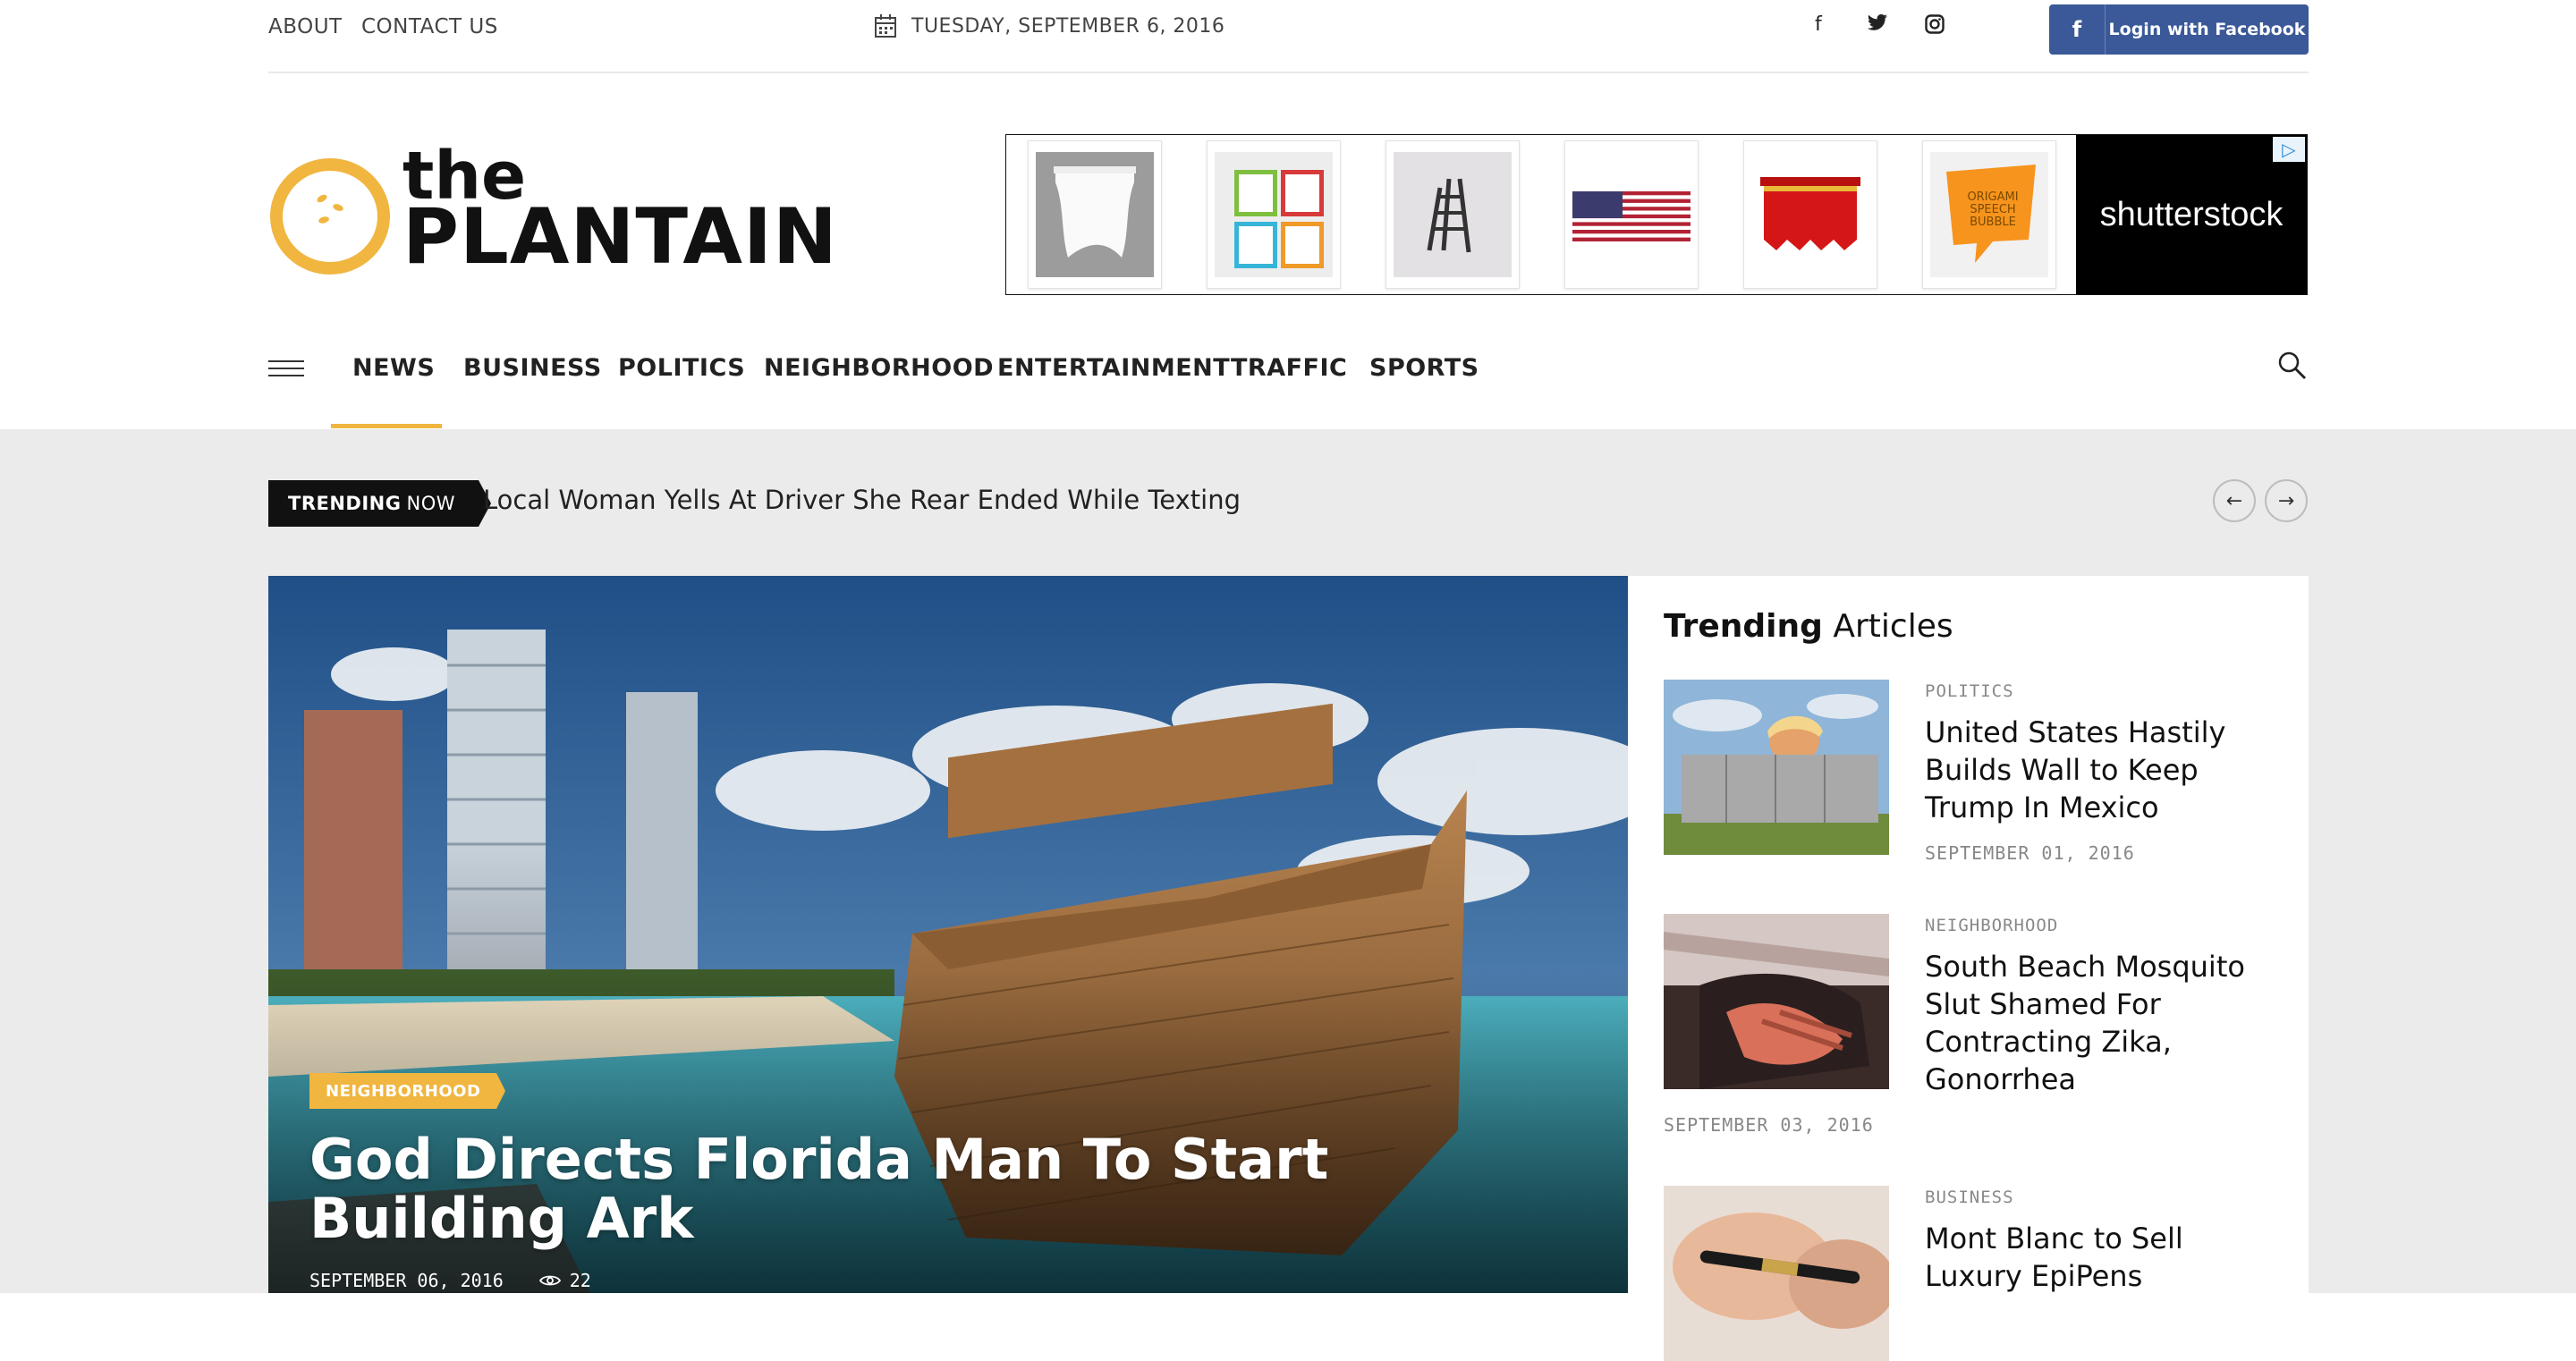 This screenshot has height=1361, width=2576. What do you see at coordinates (1893, 626) in the screenshot?
I see `sidebar-heading-rest: Articles` at bounding box center [1893, 626].